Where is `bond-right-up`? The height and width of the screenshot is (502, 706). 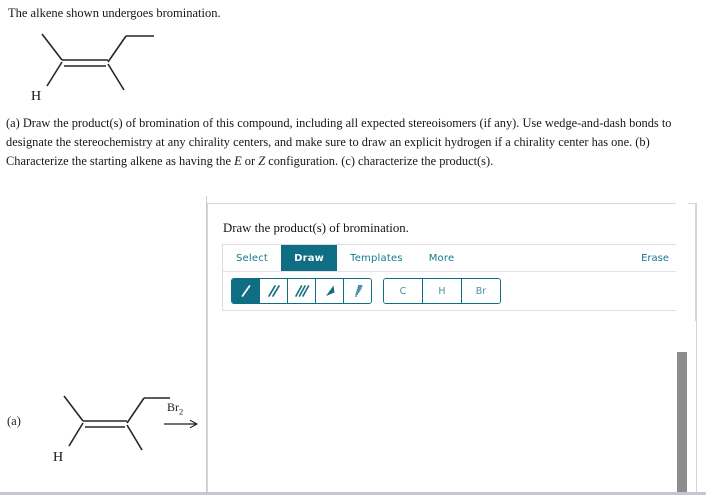
bond-right-up is located at coordinates (117, 49).